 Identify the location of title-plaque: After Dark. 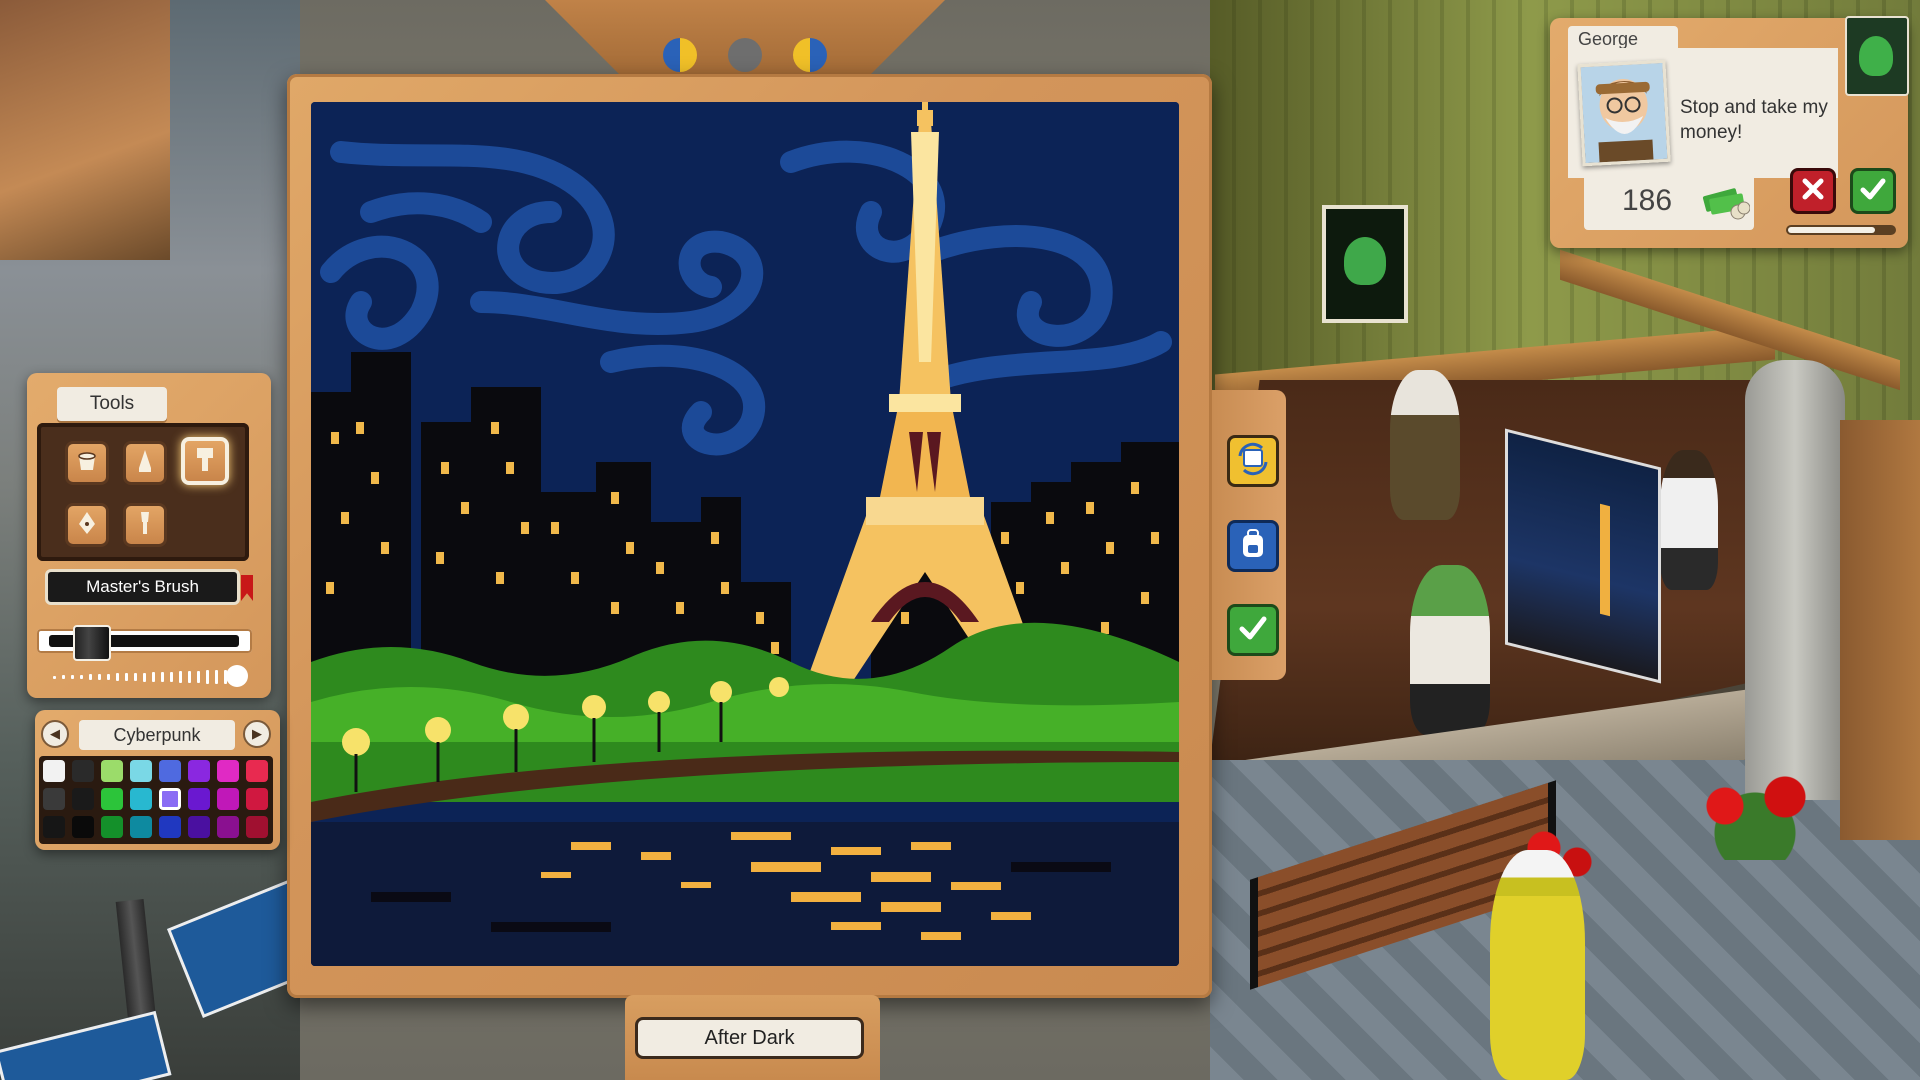
(752, 1037).